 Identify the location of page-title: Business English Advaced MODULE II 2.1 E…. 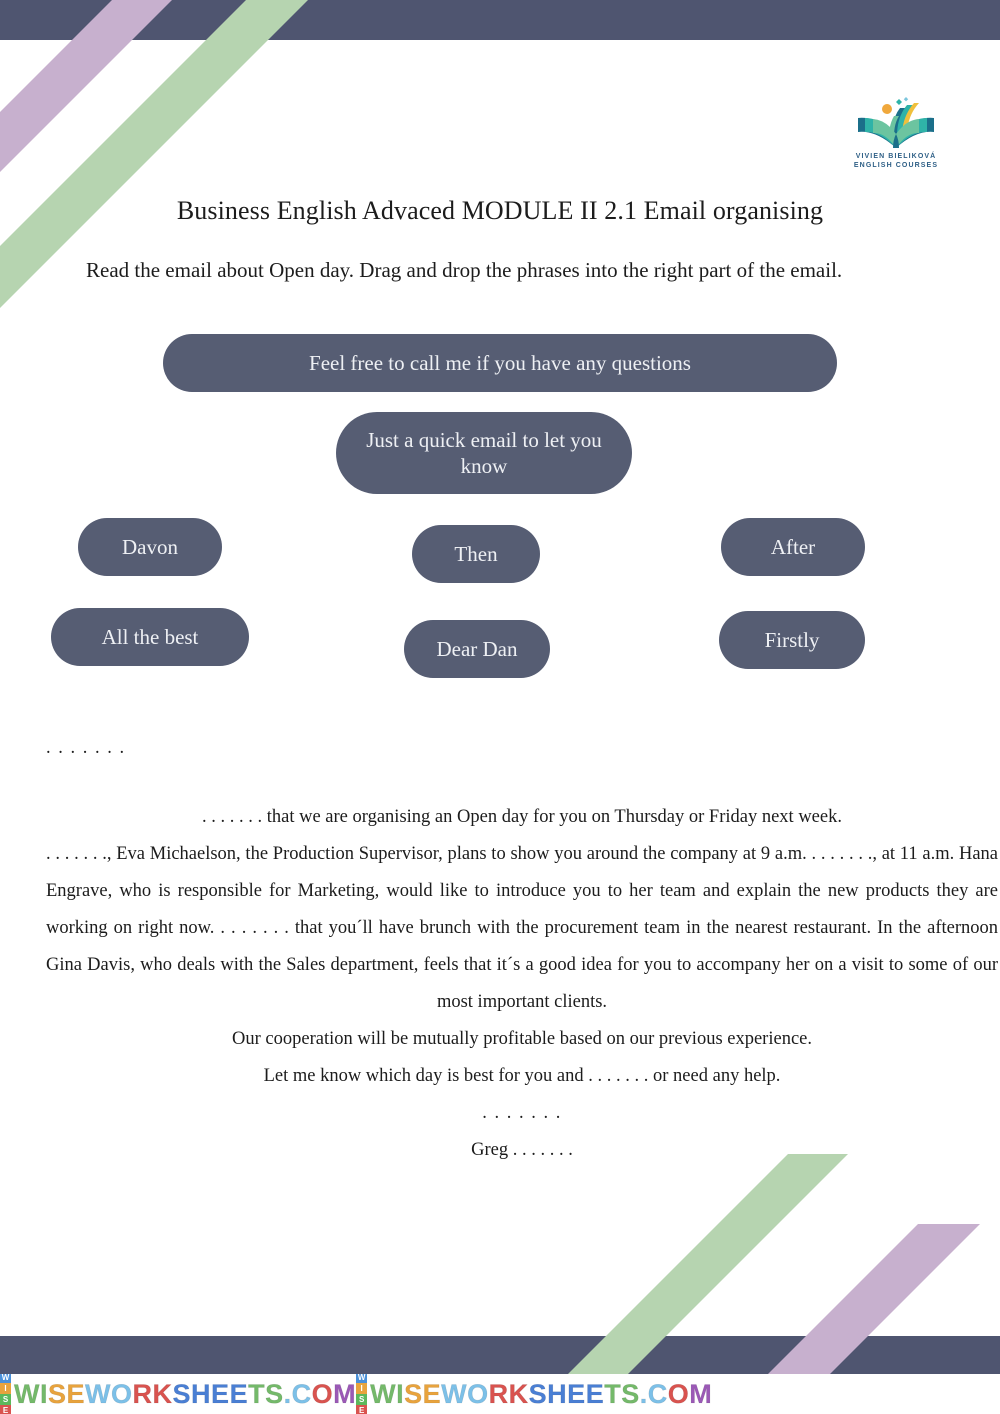
(500, 210).